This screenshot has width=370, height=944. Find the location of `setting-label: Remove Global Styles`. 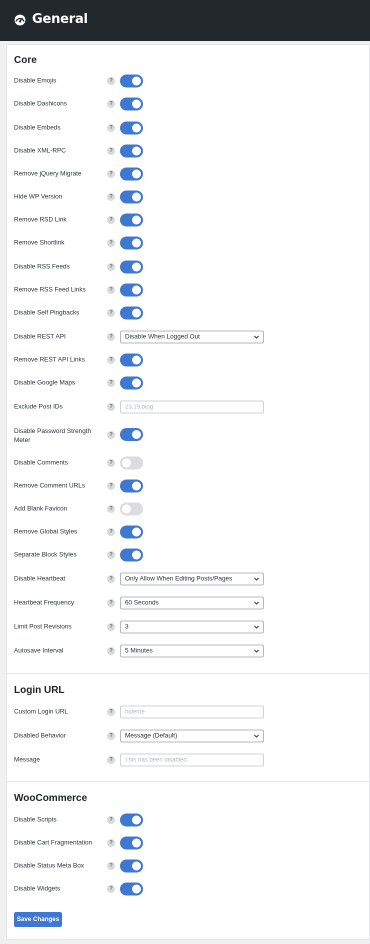

setting-label: Remove Global Styles is located at coordinates (46, 532).